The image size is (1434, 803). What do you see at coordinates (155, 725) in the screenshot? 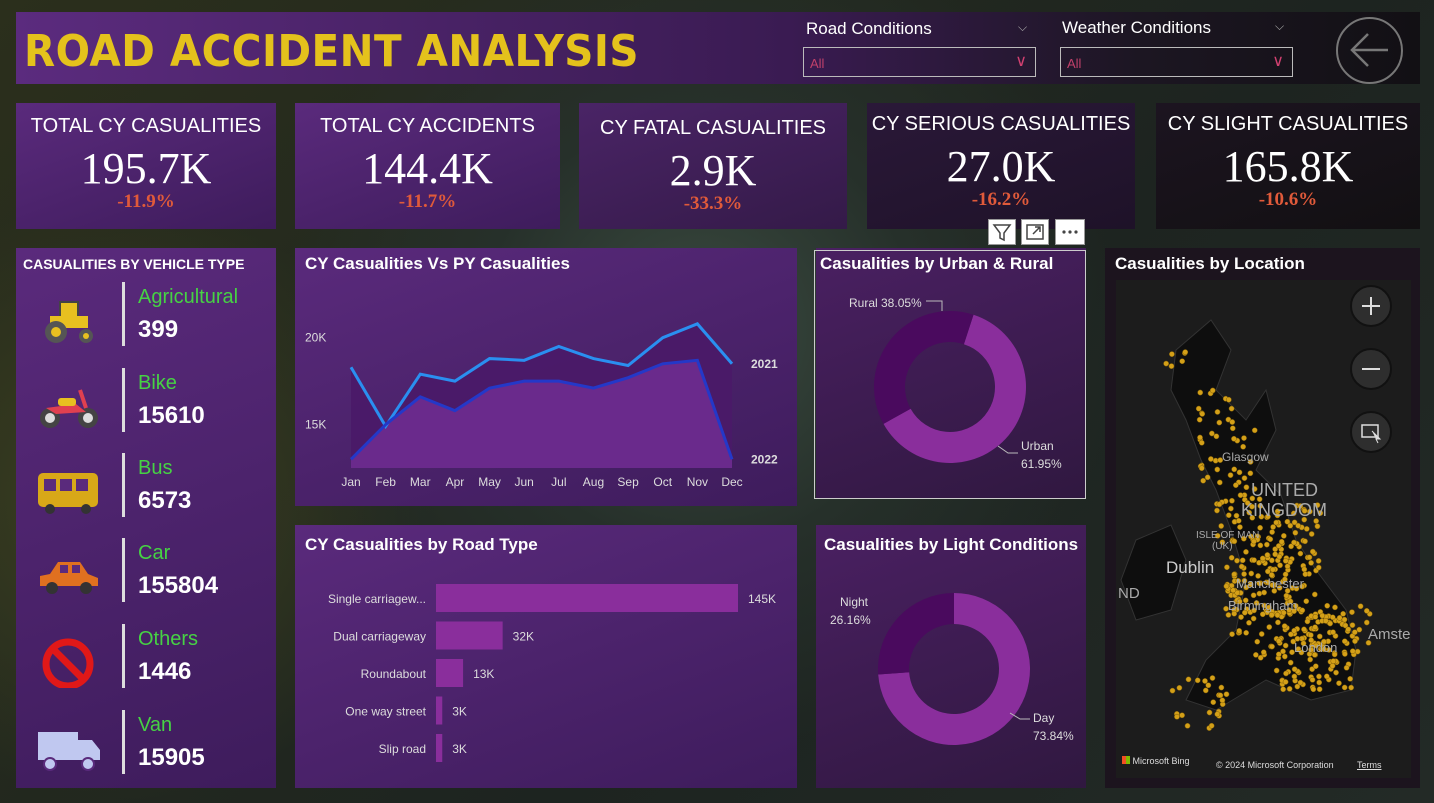
I see `vehicle-name: Van` at bounding box center [155, 725].